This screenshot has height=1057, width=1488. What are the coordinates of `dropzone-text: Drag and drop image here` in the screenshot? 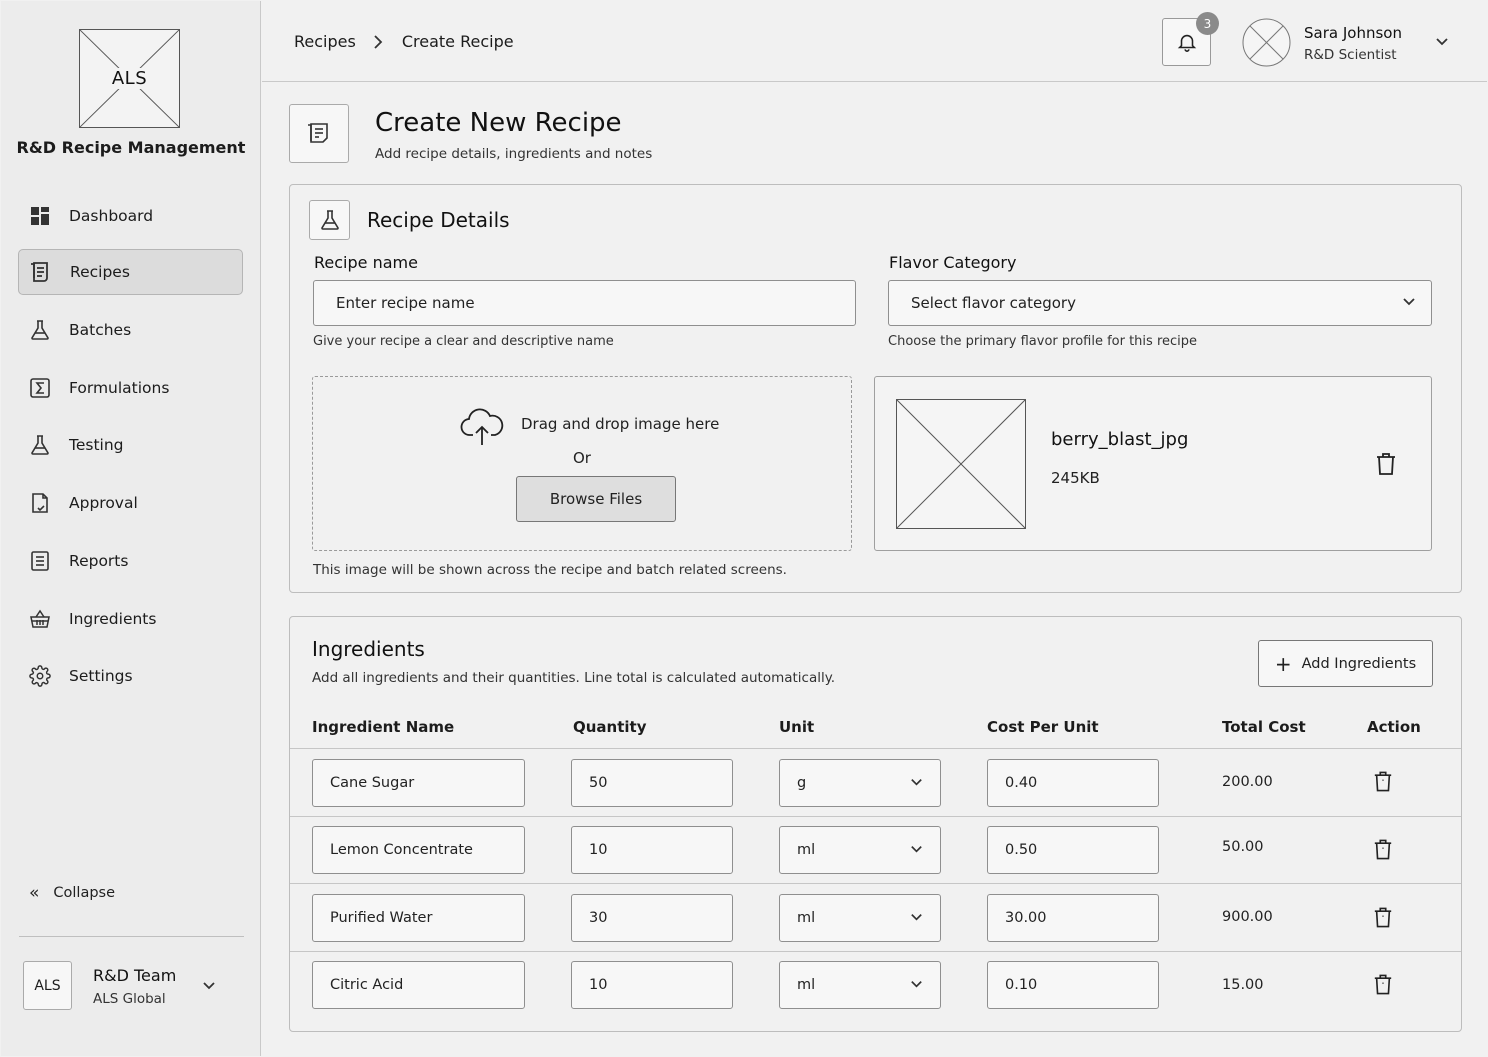 It's located at (620, 424).